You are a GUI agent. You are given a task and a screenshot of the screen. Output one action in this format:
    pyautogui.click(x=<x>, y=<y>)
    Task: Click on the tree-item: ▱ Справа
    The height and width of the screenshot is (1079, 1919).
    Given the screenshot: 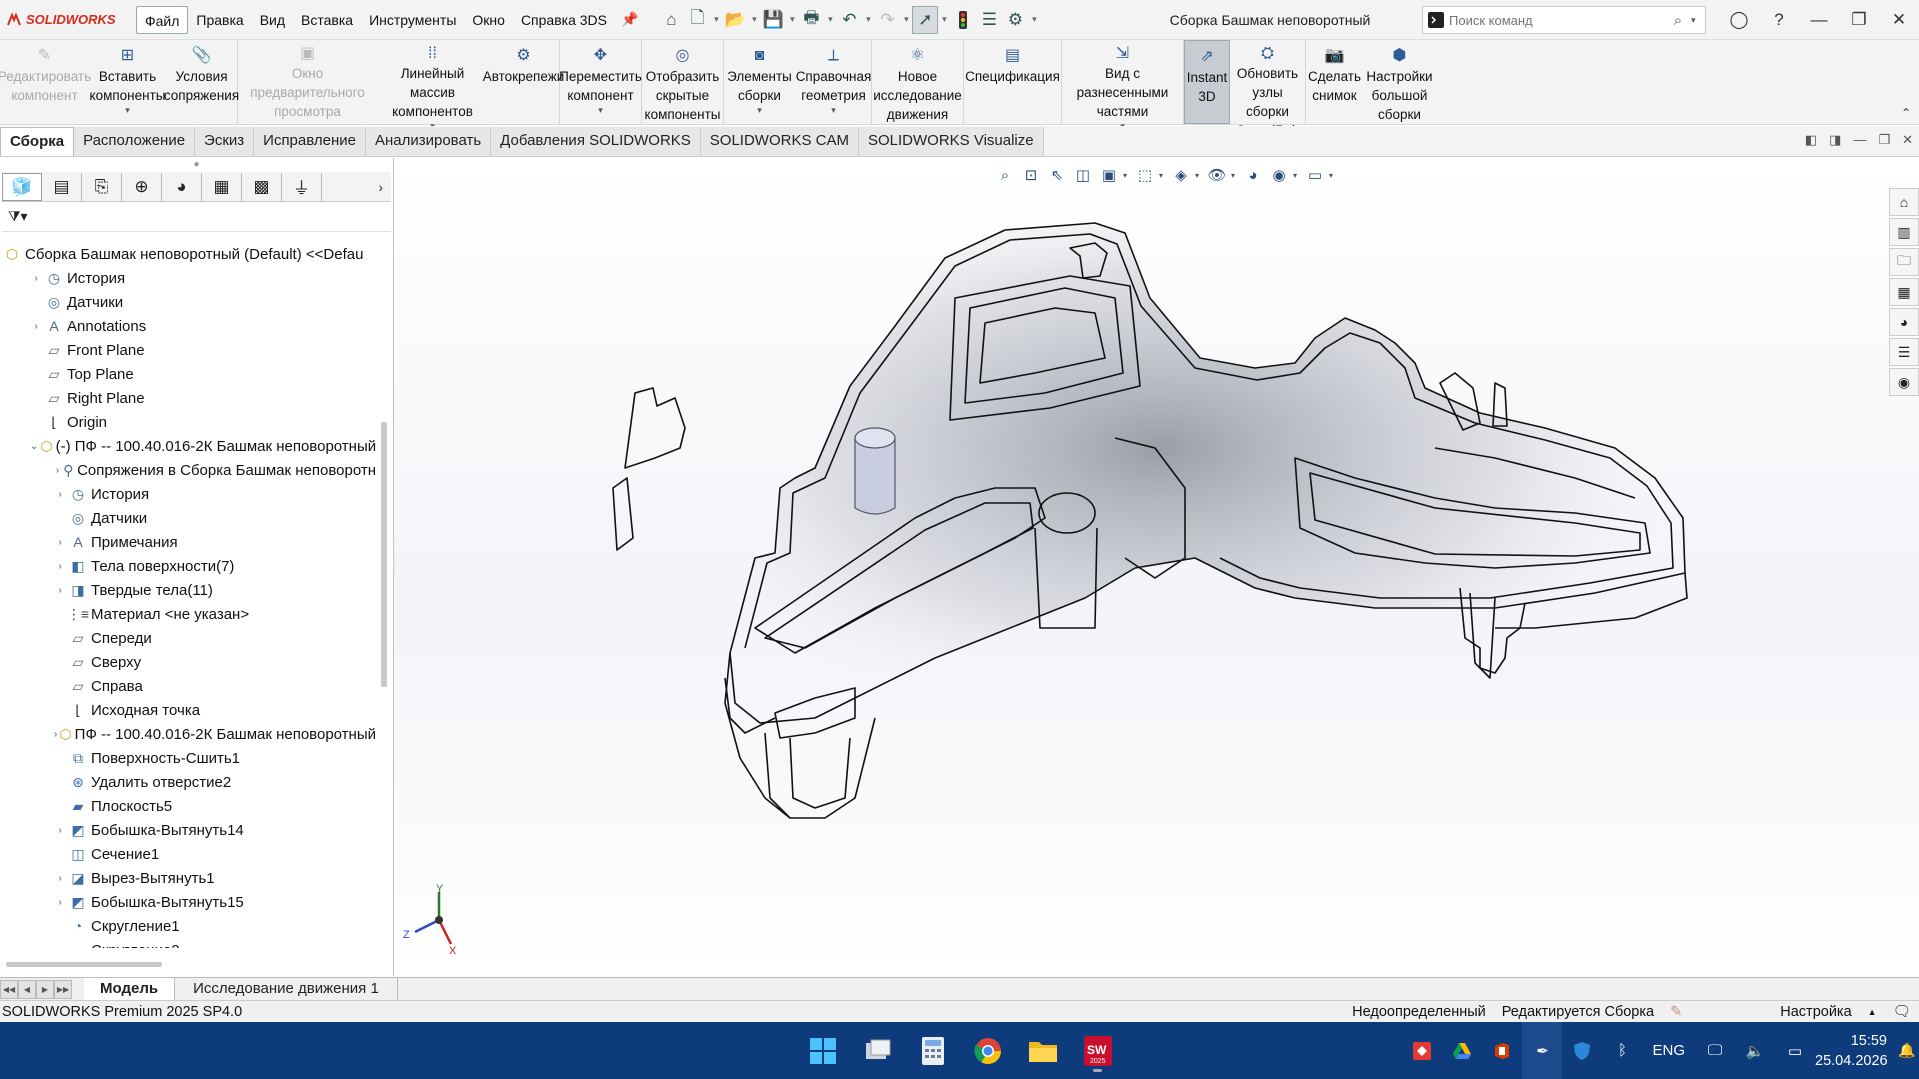 What is the action you would take?
    pyautogui.click(x=188, y=686)
    